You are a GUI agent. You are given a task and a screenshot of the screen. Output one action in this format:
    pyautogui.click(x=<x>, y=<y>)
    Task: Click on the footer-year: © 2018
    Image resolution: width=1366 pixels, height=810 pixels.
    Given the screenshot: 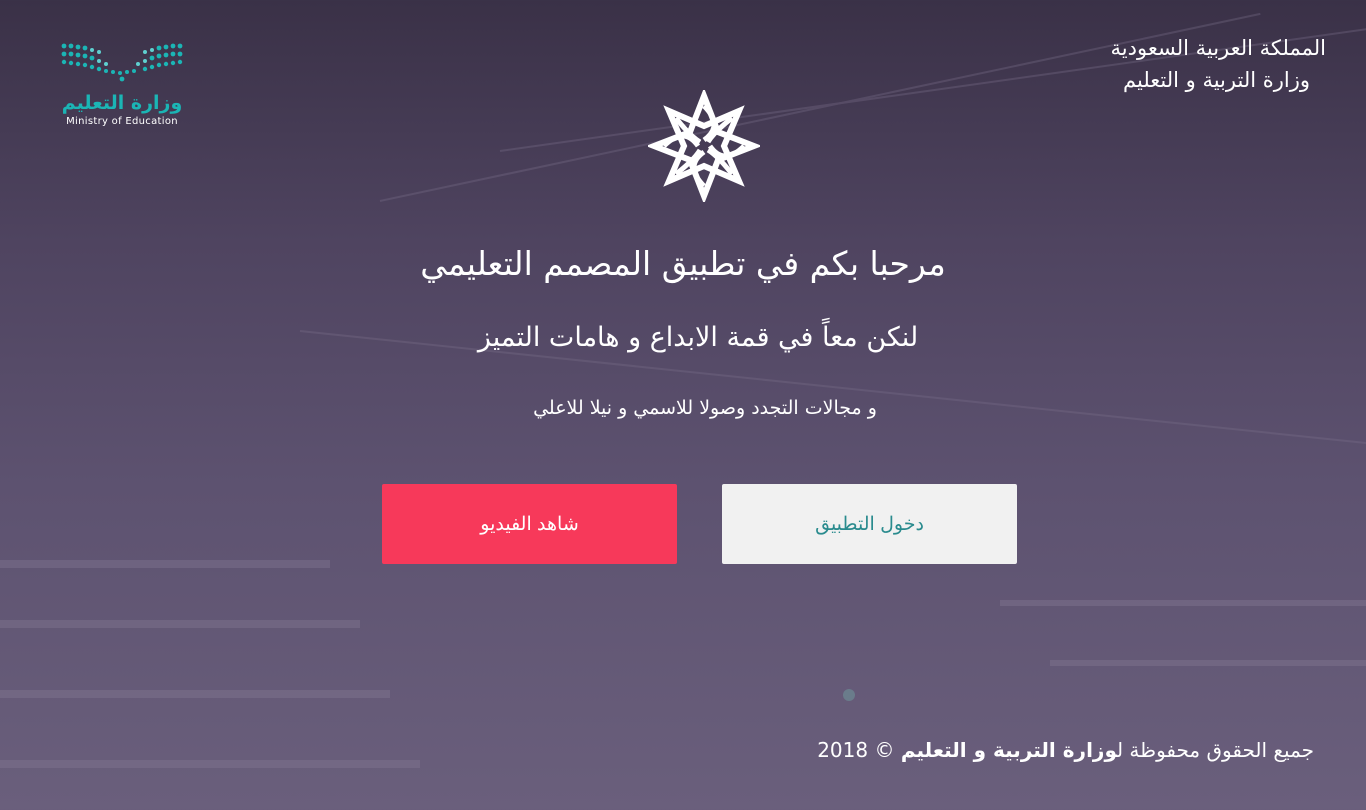 What is the action you would take?
    pyautogui.click(x=856, y=750)
    